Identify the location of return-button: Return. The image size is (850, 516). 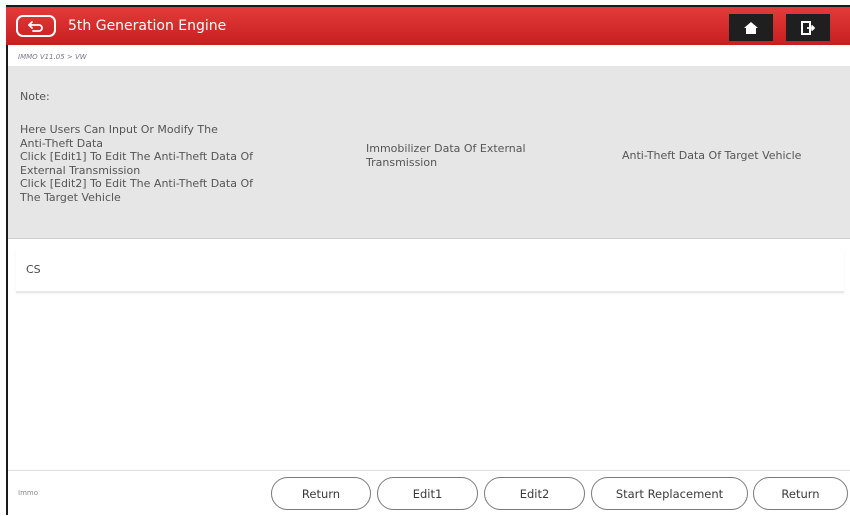
(321, 493).